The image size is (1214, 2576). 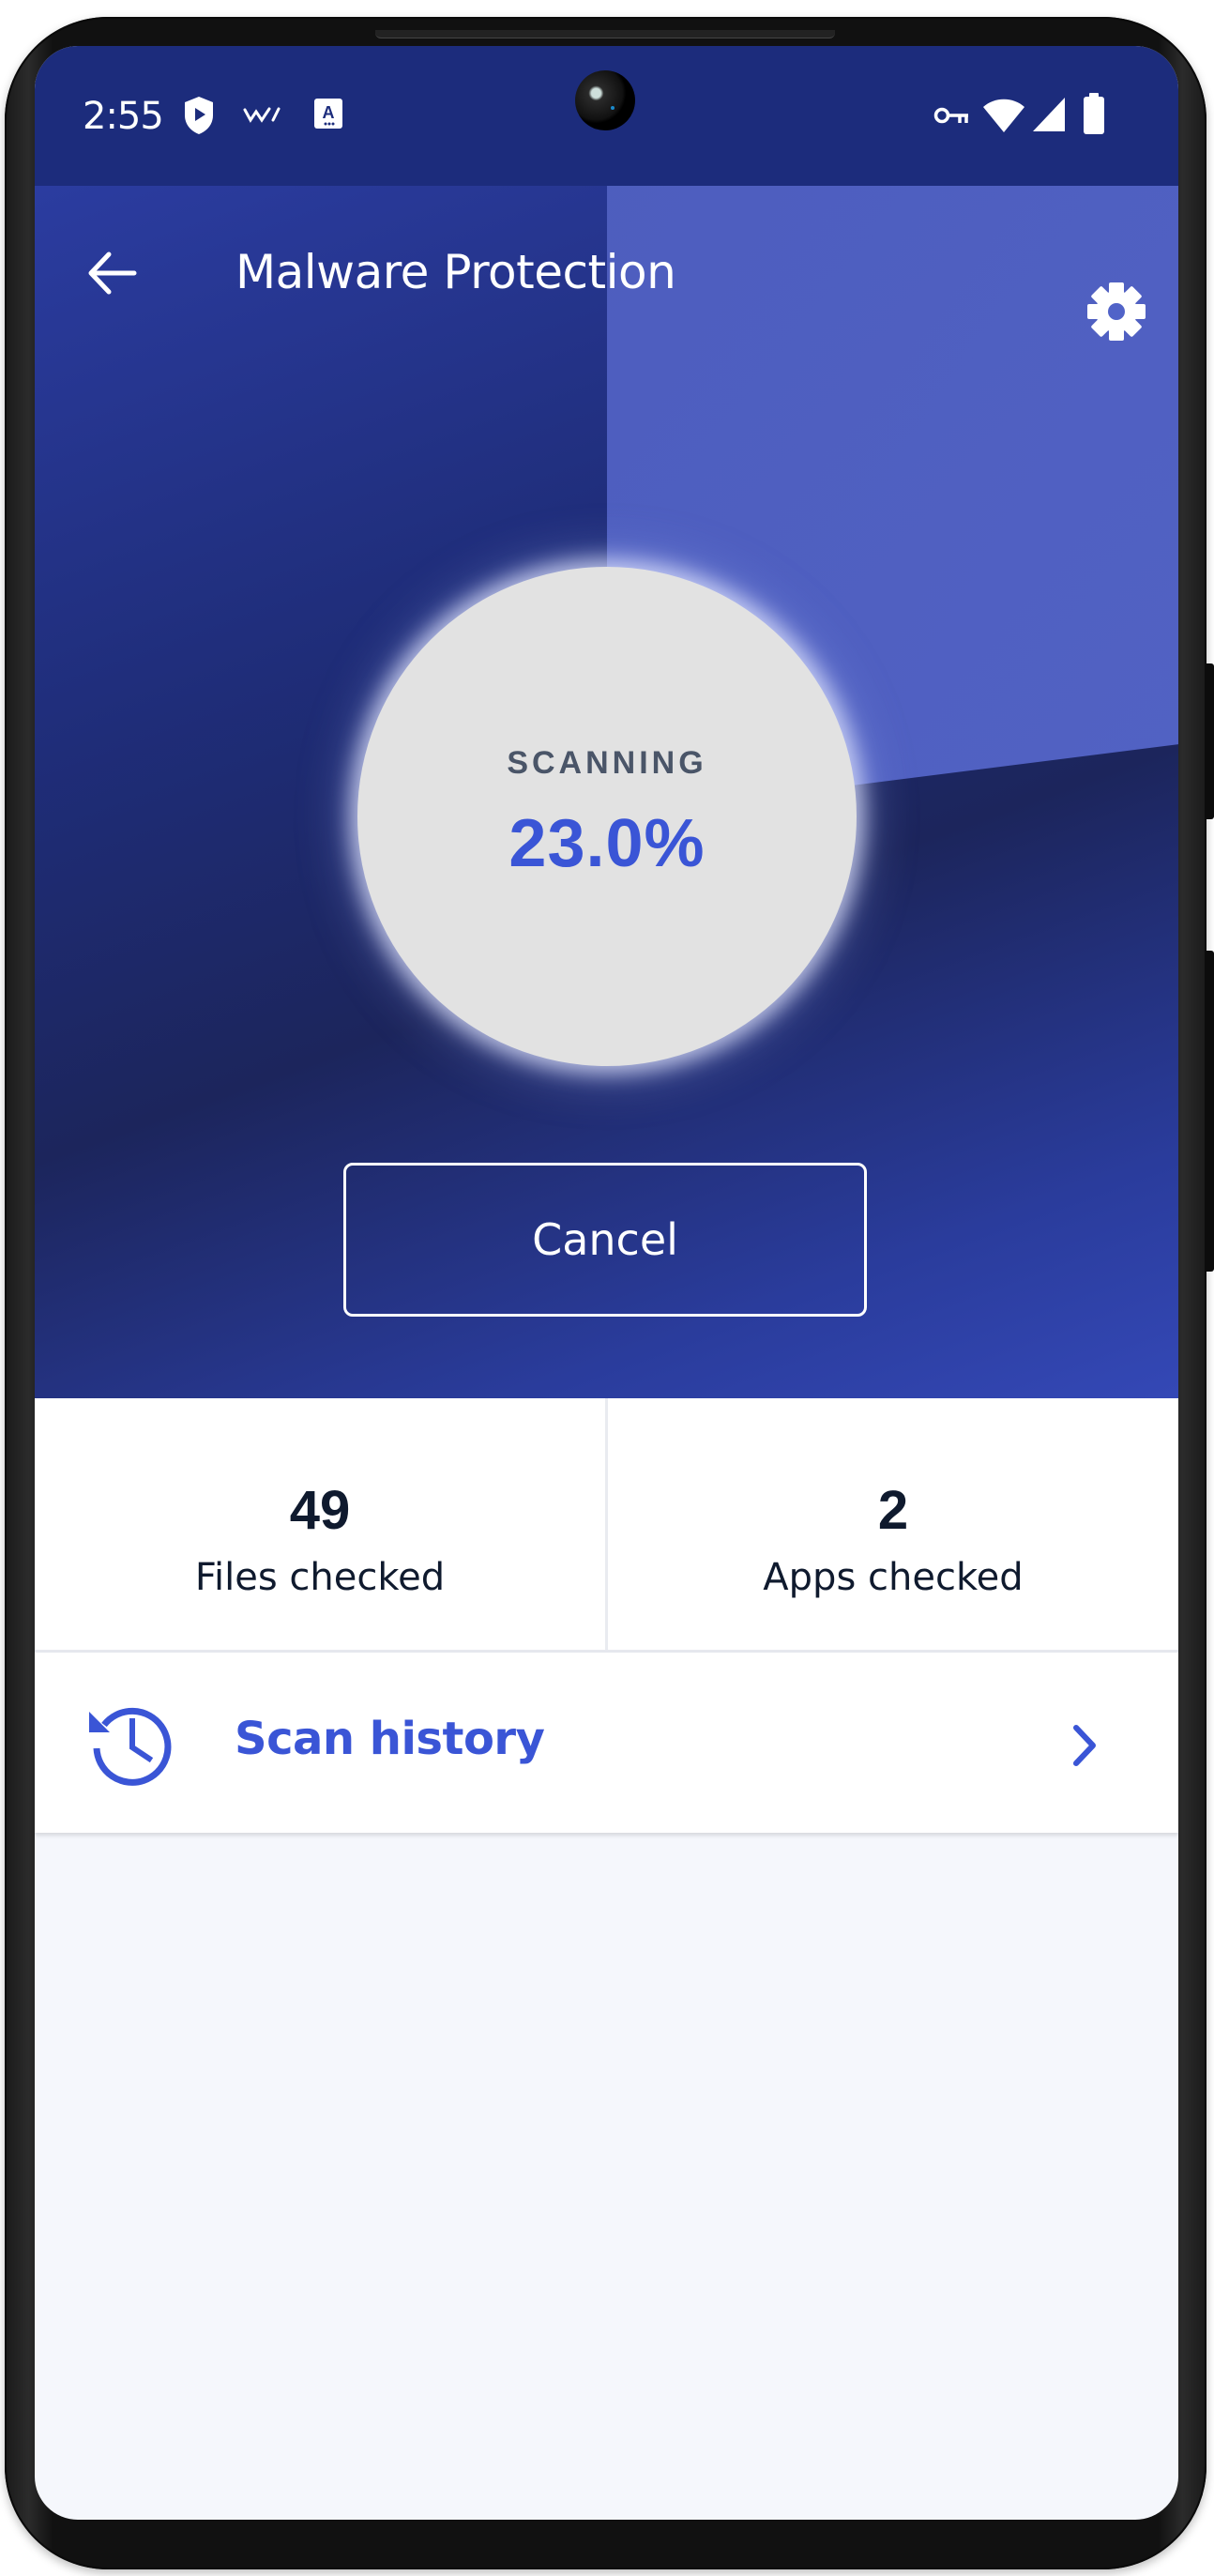 I want to click on earpiece-speaker, so click(x=605, y=34).